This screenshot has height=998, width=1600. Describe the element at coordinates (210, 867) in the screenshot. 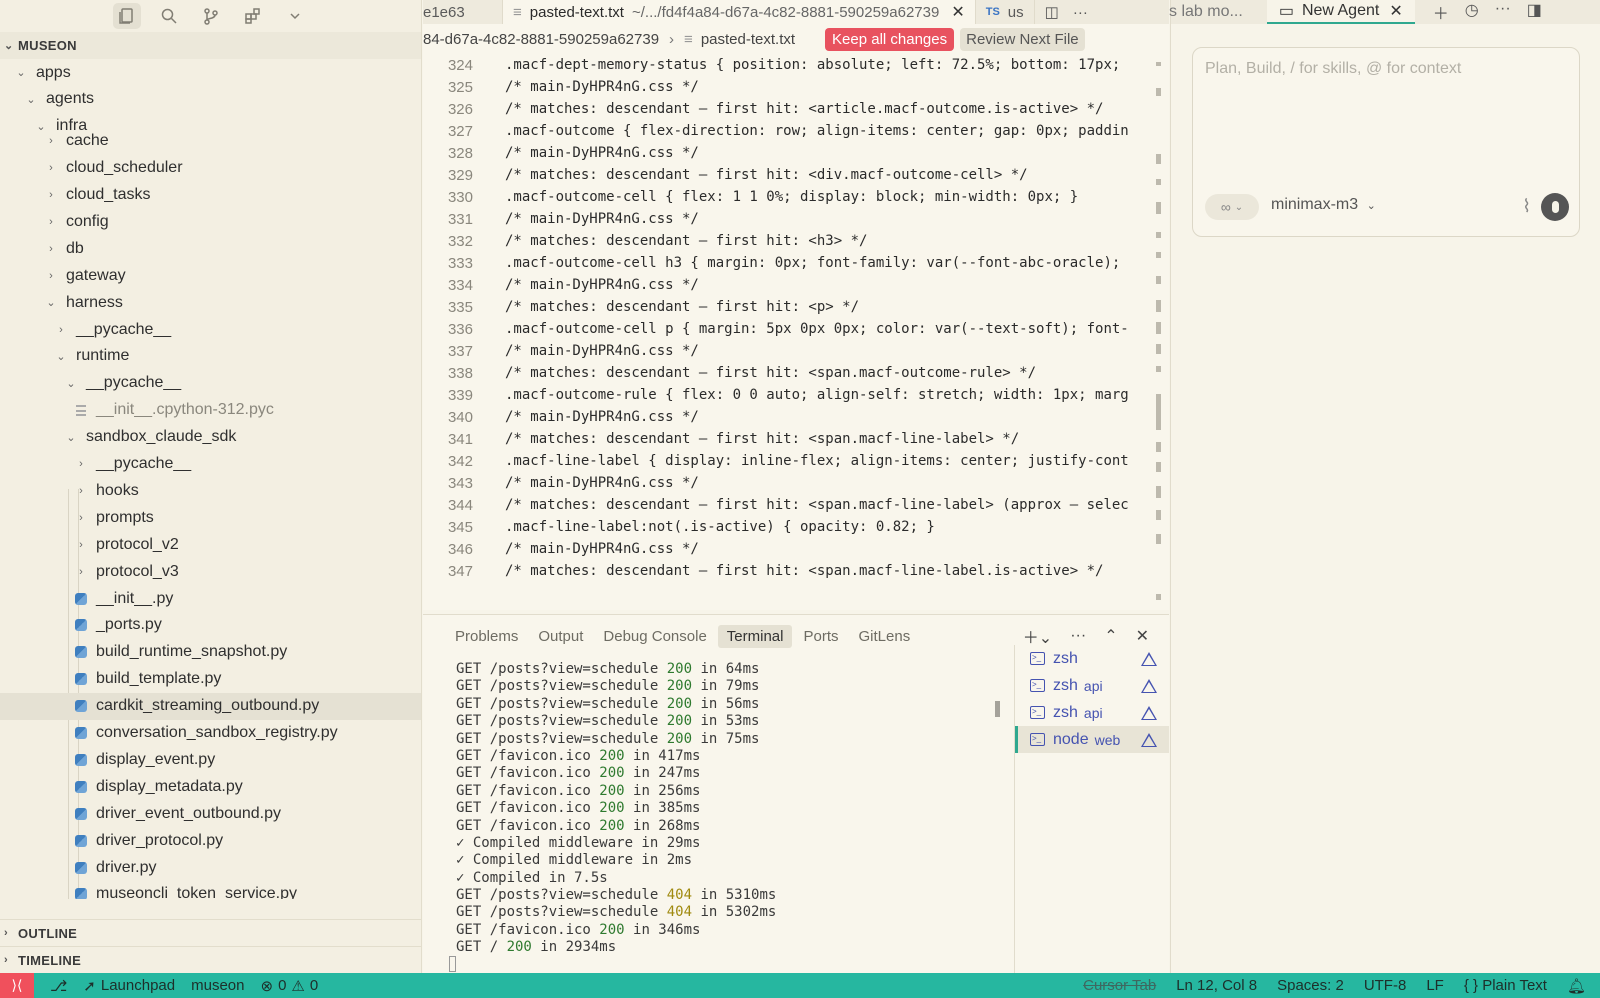

I see `tree-file: driver.py` at that location.